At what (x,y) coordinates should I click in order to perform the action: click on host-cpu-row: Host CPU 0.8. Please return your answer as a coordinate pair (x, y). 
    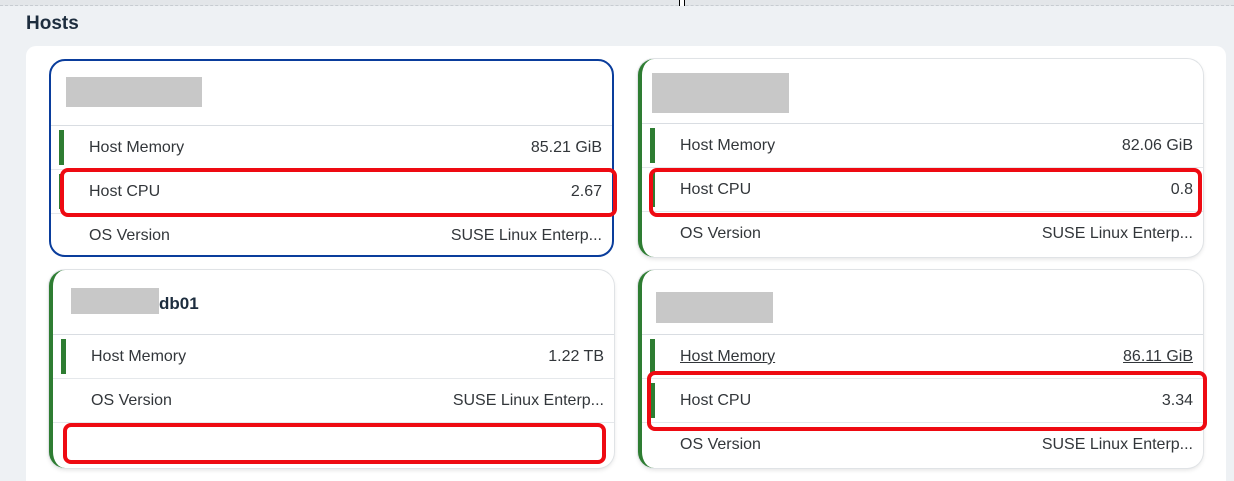
    Looking at the image, I should click on (922, 190).